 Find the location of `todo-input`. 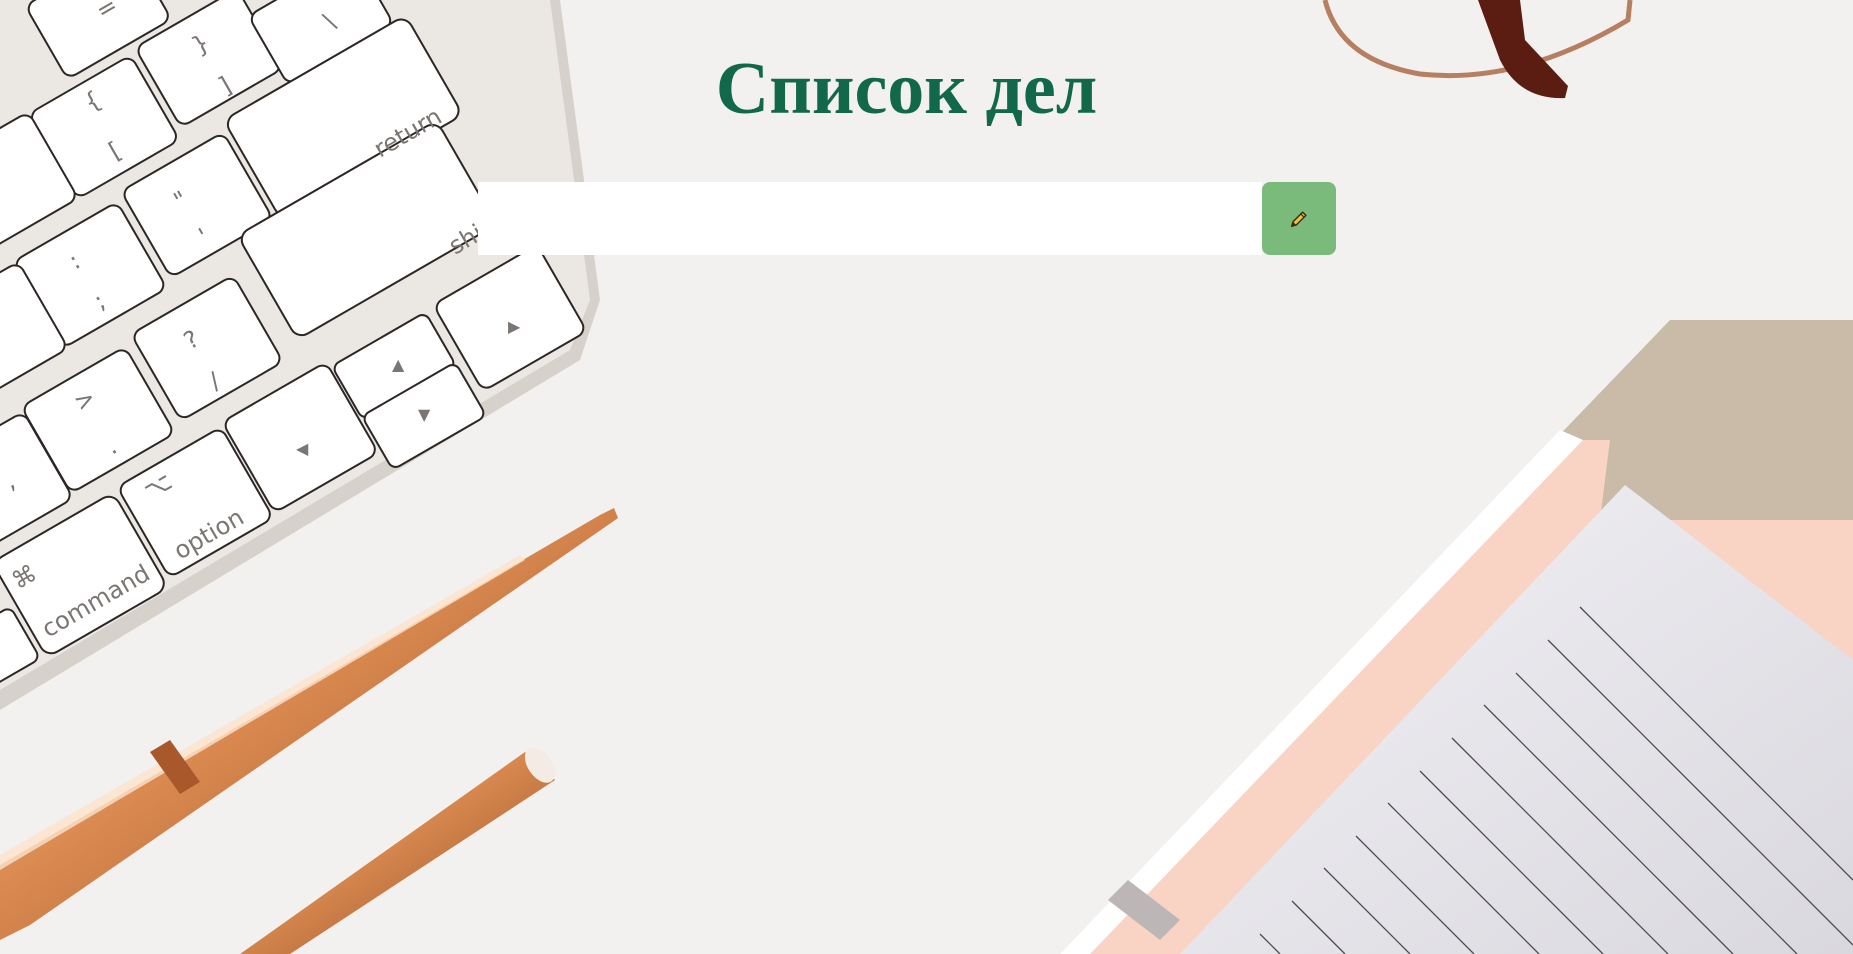

todo-input is located at coordinates (870, 218).